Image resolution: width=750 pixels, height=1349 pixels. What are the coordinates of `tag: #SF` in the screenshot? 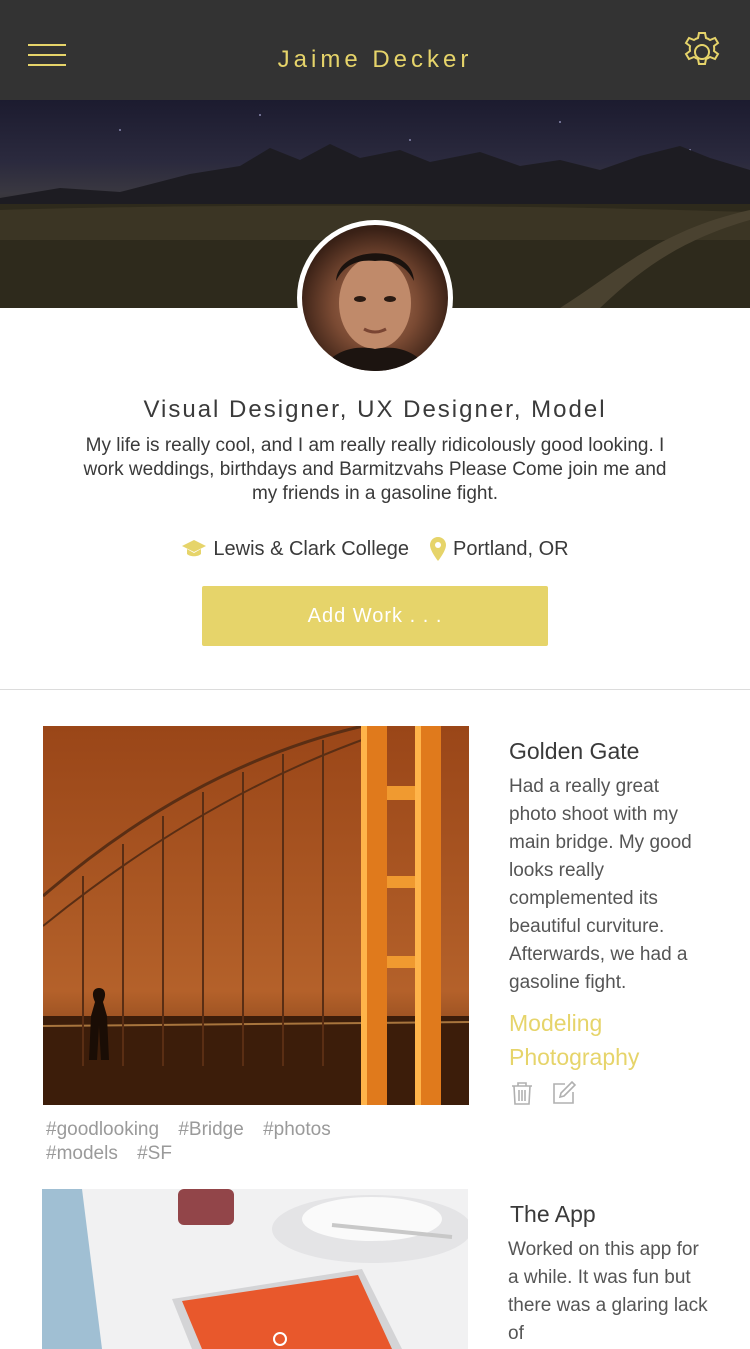 It's located at (154, 1153).